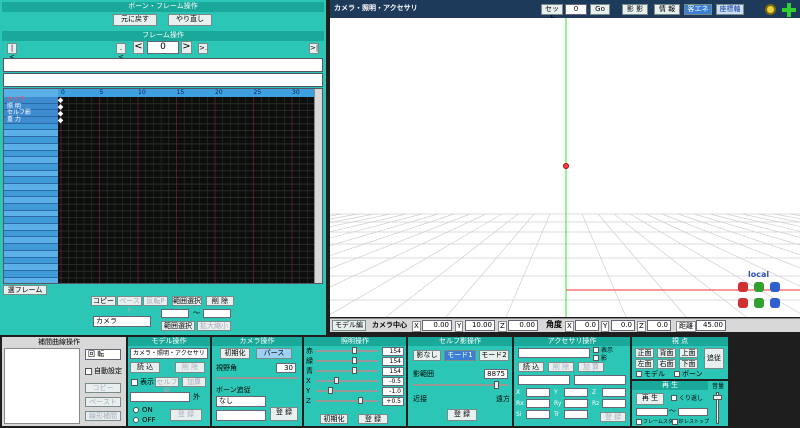 The width and height of the screenshot is (800, 428). Describe the element at coordinates (759, 303) in the screenshot. I see `move-y-icon` at that location.